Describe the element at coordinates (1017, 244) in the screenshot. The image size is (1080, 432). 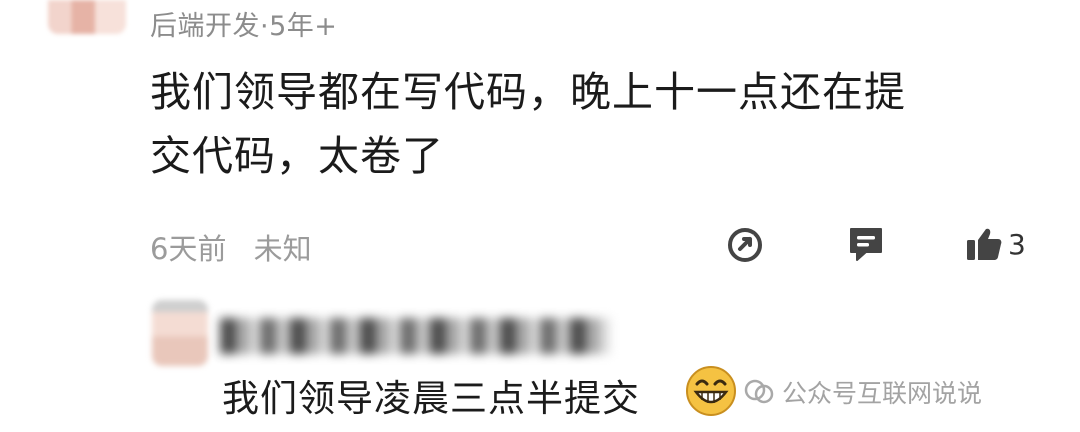
I see `like-count: 3` at that location.